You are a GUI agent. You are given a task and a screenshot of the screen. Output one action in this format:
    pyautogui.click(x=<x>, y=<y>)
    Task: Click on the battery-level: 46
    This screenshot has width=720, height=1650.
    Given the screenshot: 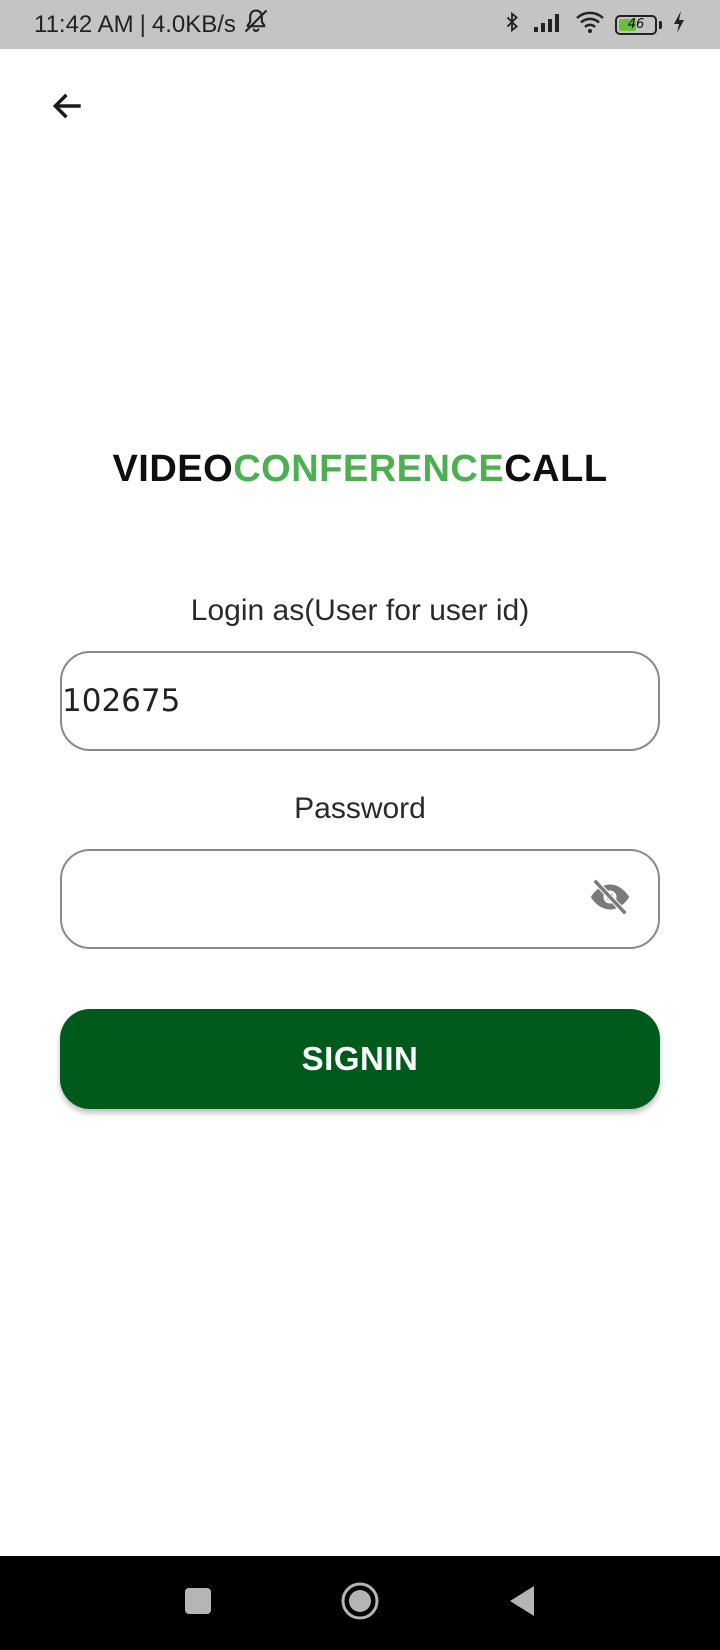 What is the action you would take?
    pyautogui.click(x=636, y=24)
    